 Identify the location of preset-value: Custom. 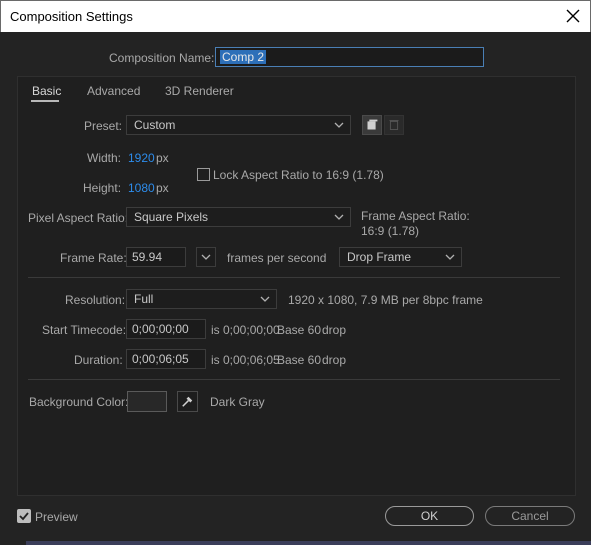
(155, 125).